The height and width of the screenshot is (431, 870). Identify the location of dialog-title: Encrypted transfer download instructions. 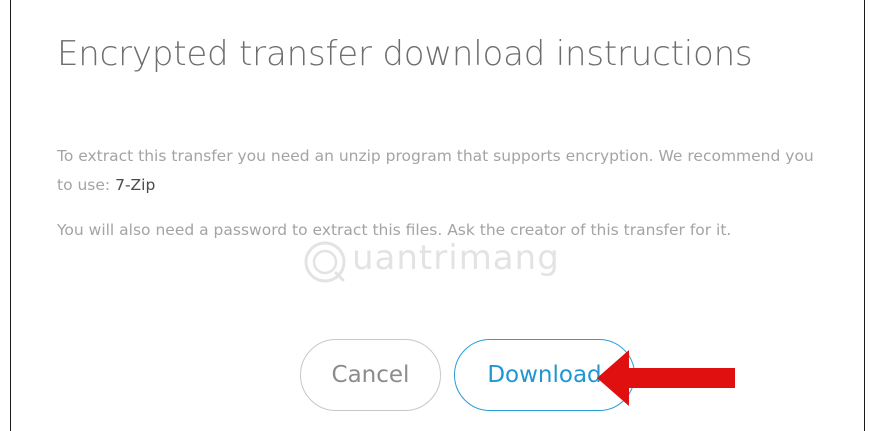
(405, 54).